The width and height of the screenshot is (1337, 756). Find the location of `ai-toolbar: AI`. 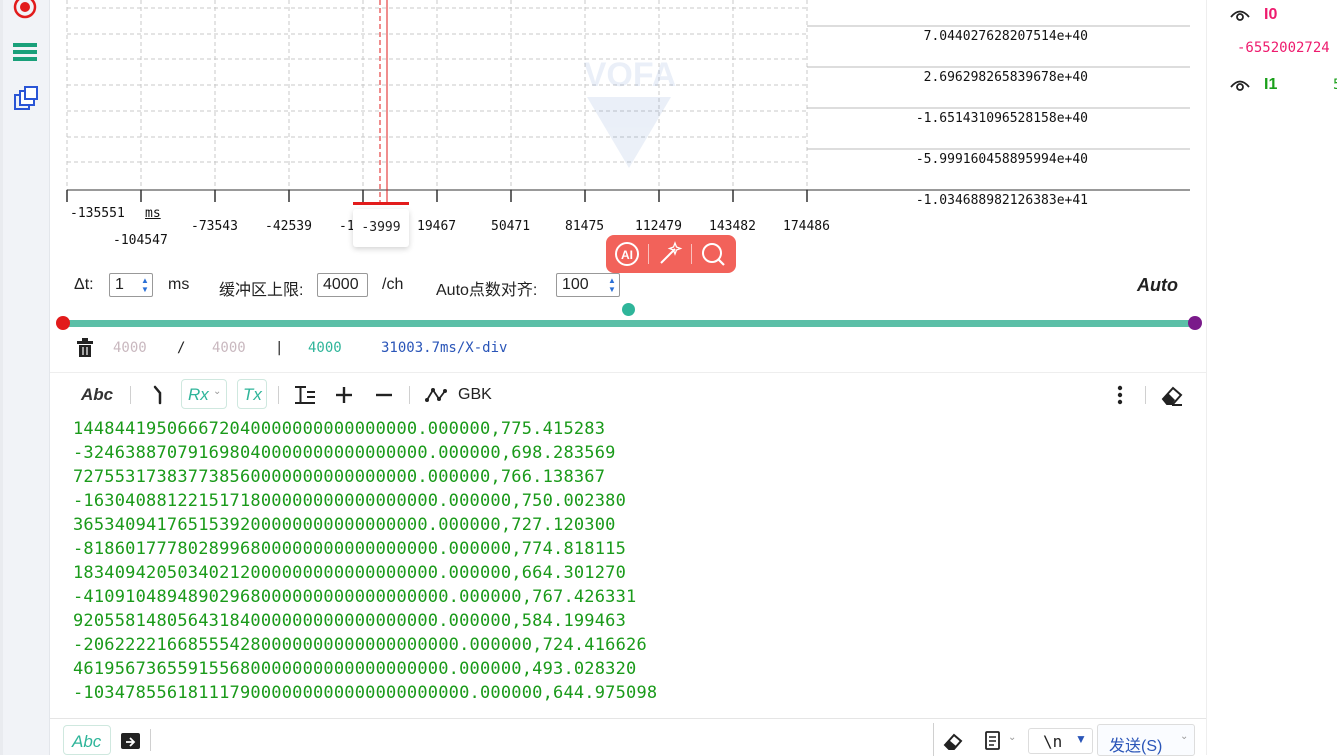

ai-toolbar: AI is located at coordinates (671, 254).